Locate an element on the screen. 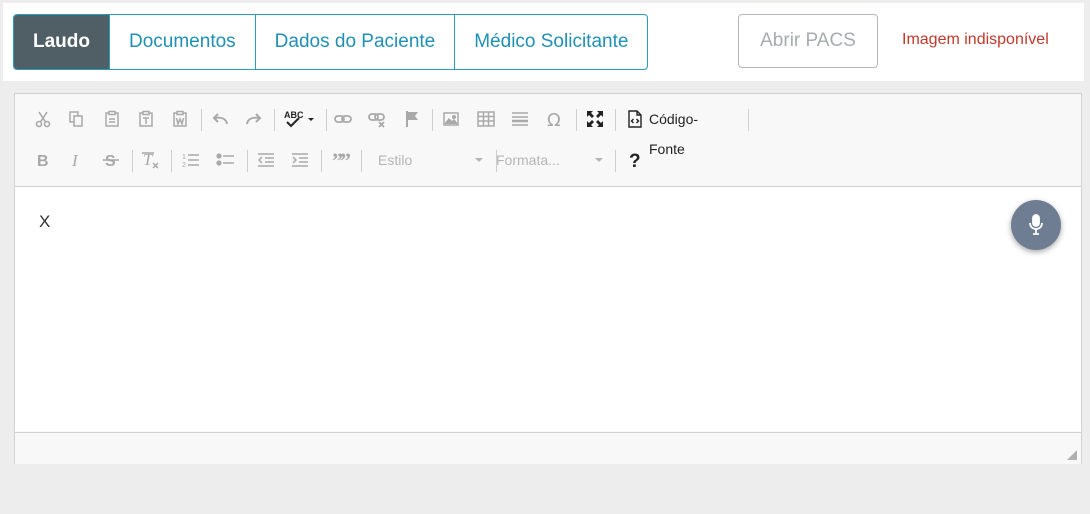  italic-icon: I is located at coordinates (76, 160).